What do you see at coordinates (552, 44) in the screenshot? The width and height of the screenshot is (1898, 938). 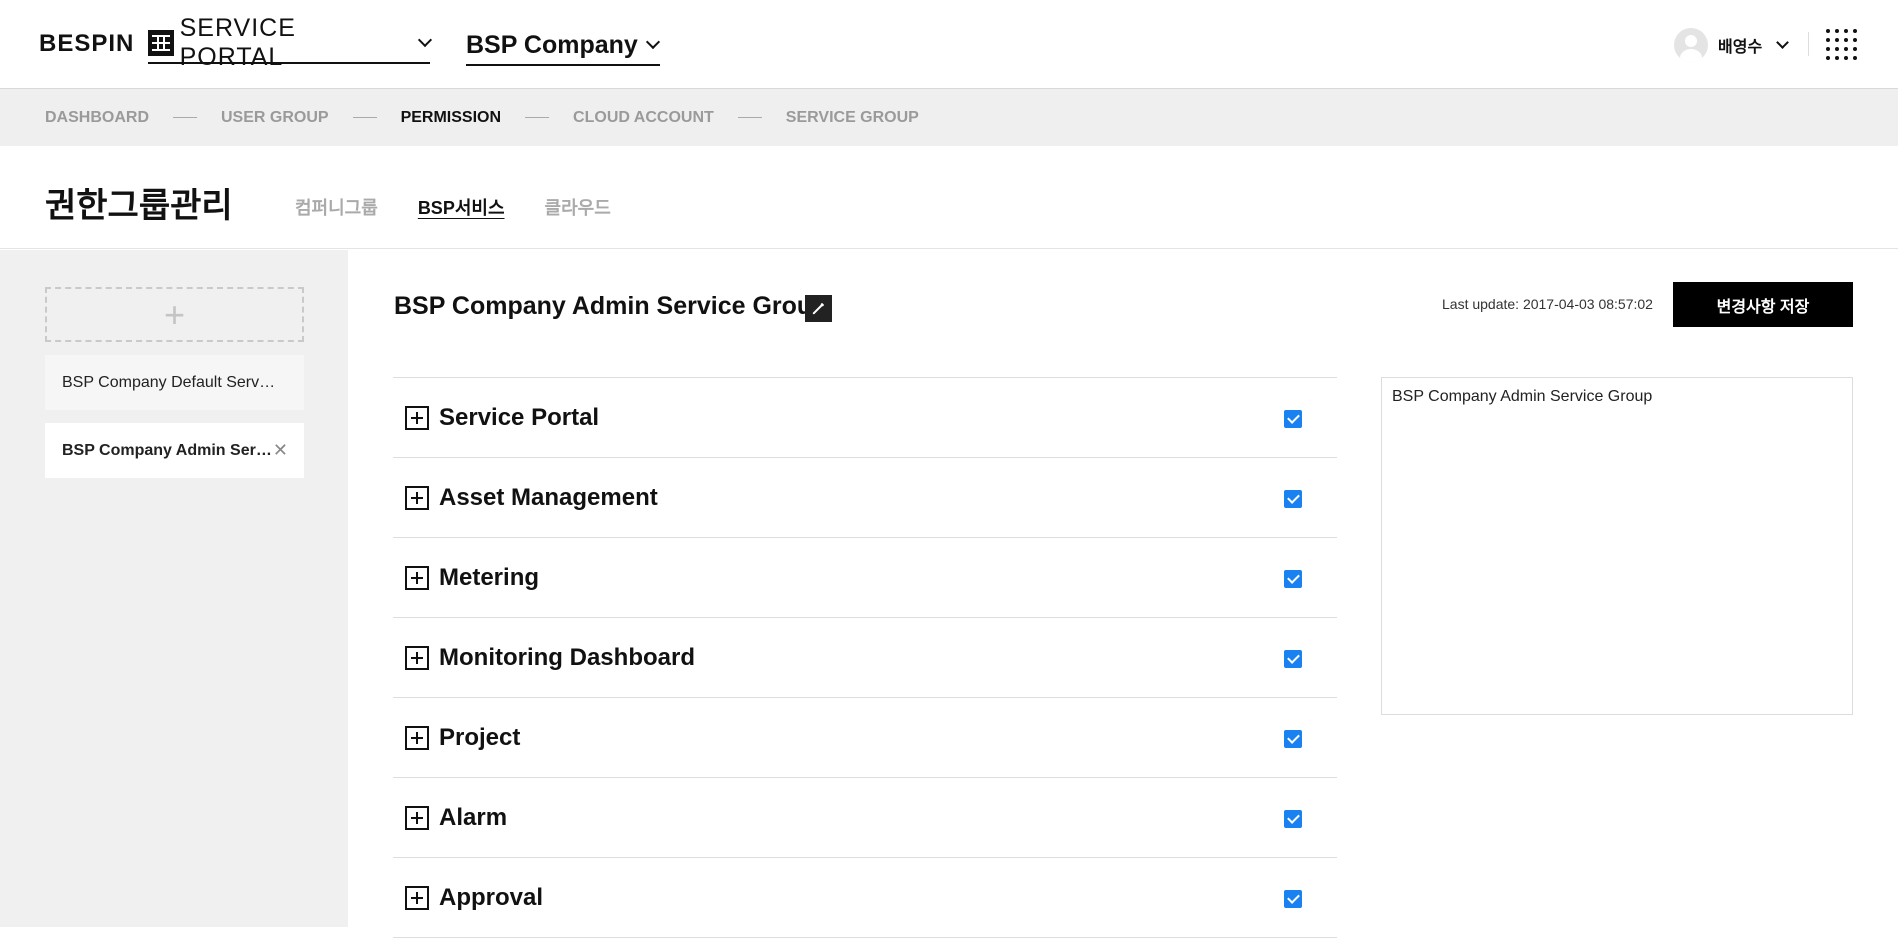 I see `company-selector-label: BSP Company` at bounding box center [552, 44].